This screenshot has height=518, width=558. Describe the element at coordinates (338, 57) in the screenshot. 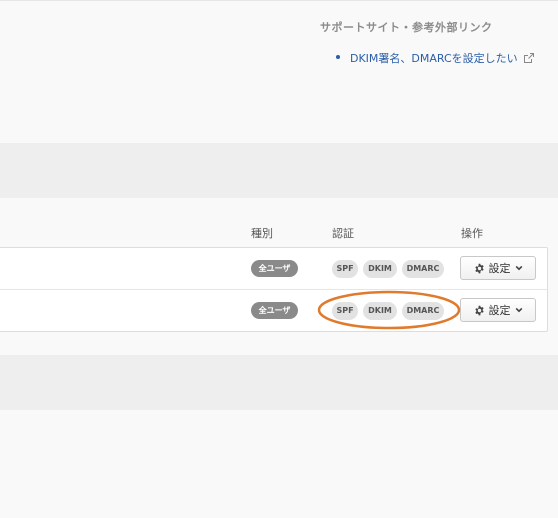

I see `bullet-icon` at that location.